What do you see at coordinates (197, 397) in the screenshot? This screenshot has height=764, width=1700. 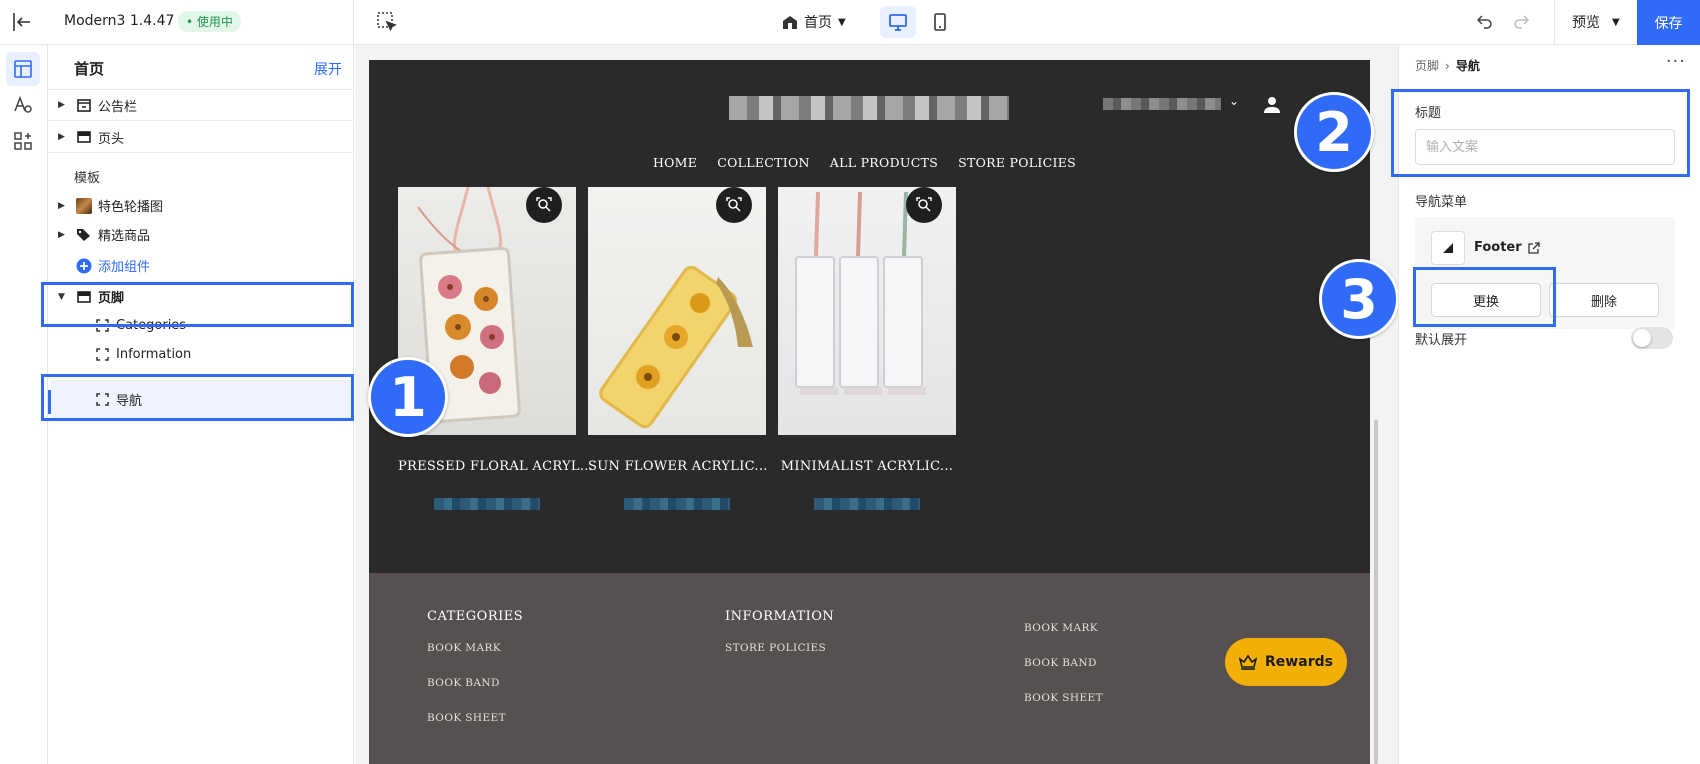 I see `highlight-box-navigation` at bounding box center [197, 397].